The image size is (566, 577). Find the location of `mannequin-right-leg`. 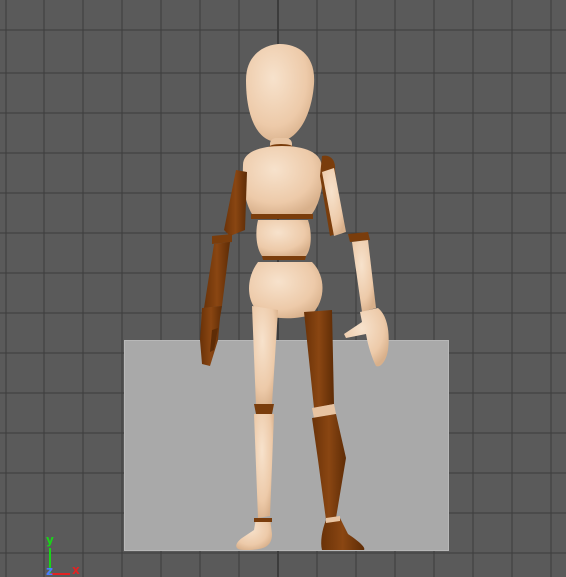

mannequin-right-leg is located at coordinates (257, 428).